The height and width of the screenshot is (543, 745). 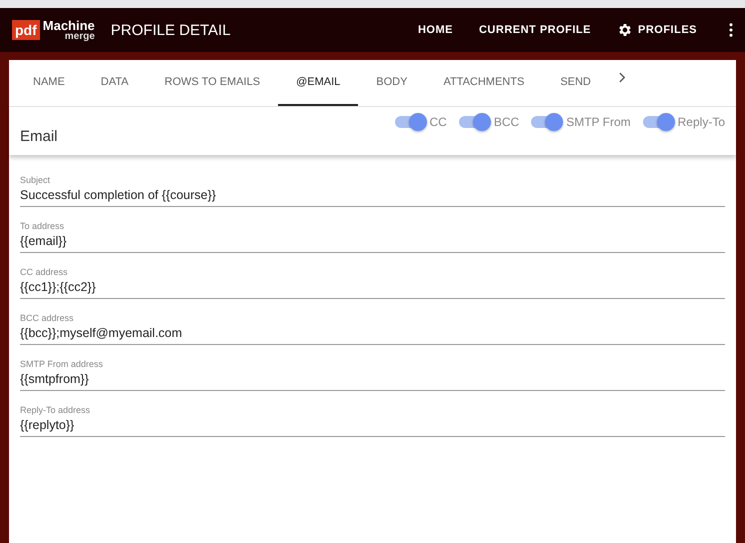 What do you see at coordinates (318, 83) in the screenshot?
I see `tab: @EMAIL` at bounding box center [318, 83].